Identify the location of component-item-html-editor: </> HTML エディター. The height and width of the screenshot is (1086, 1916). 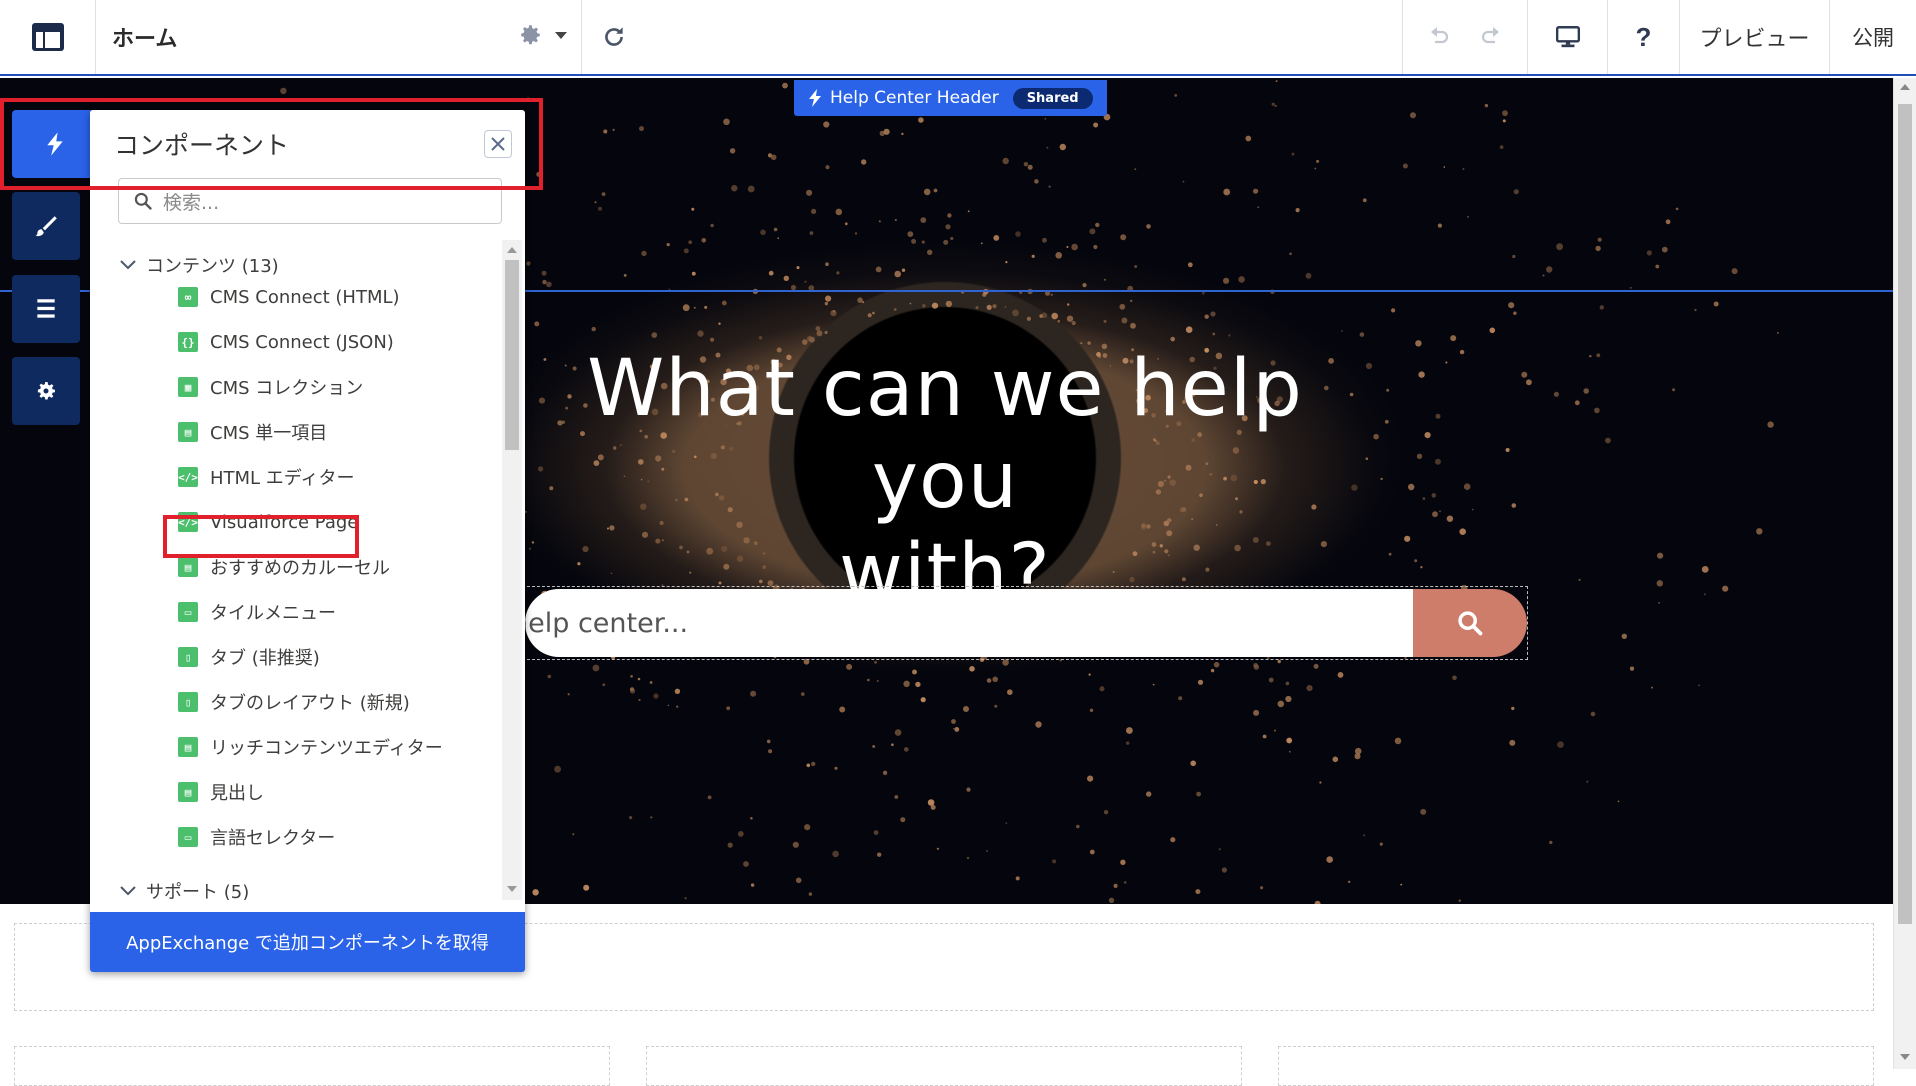
(266, 477).